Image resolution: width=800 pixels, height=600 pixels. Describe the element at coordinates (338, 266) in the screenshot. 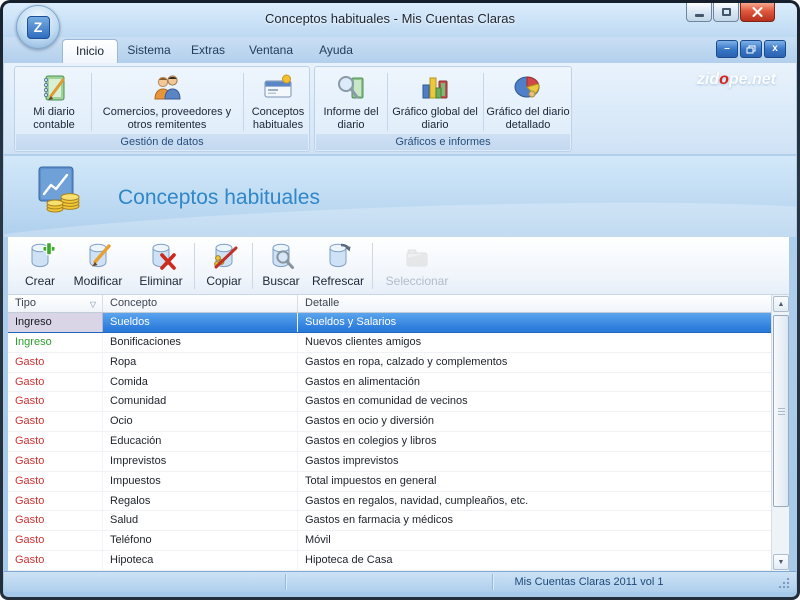

I see `refresh-button: Refrescar` at that location.